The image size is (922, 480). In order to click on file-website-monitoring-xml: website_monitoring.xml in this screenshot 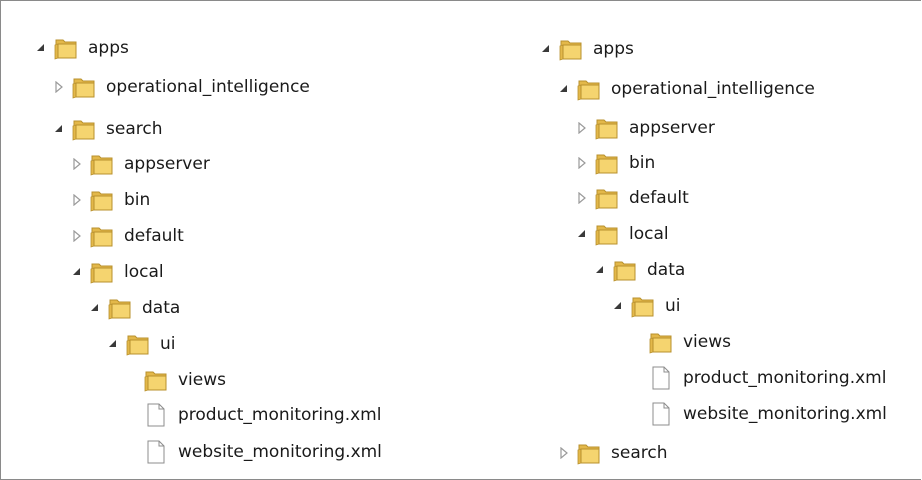, I will do `click(767, 414)`.